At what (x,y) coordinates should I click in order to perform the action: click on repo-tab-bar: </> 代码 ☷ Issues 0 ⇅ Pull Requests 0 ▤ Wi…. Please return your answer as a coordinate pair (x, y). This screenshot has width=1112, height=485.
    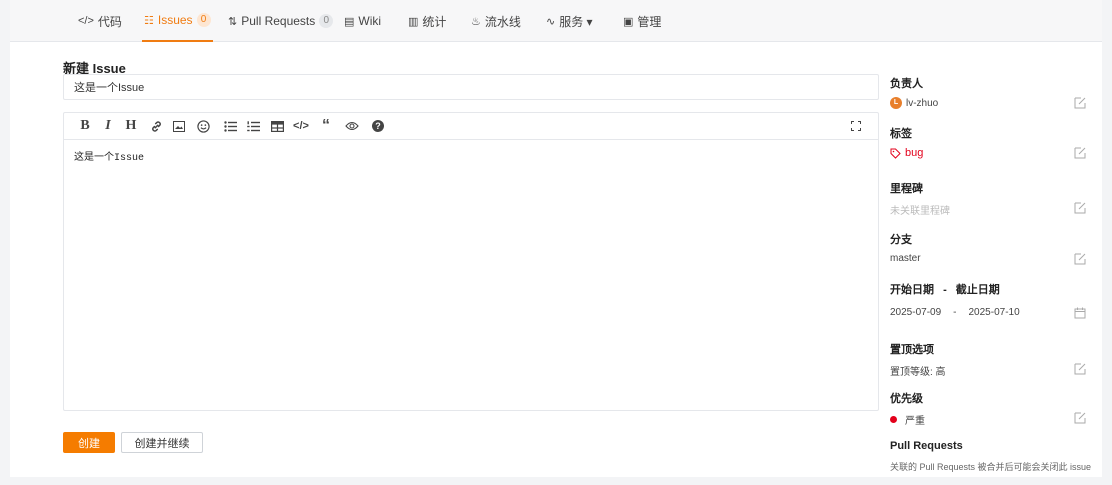
    Looking at the image, I should click on (556, 21).